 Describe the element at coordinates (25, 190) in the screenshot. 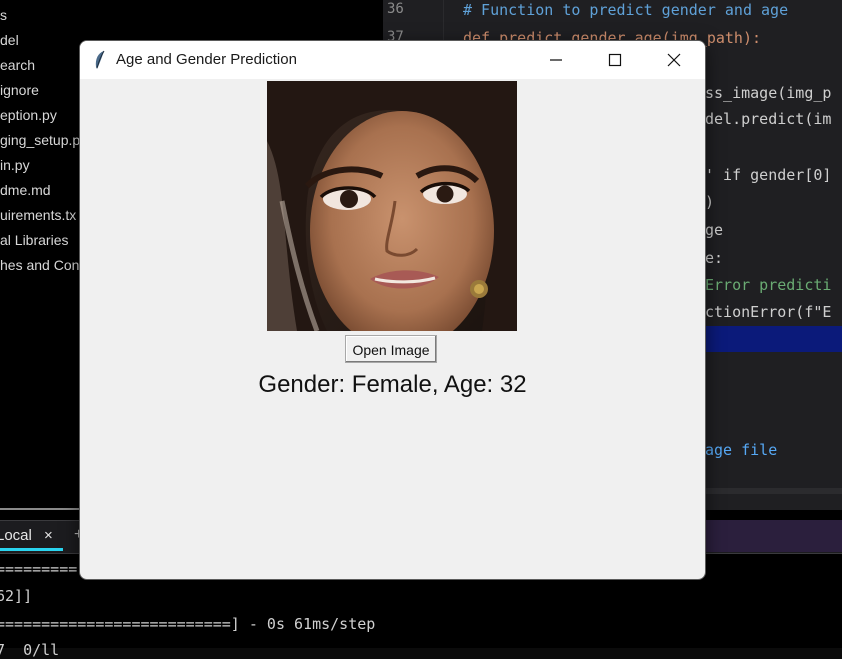

I see `project-tree-item: dme.md` at that location.